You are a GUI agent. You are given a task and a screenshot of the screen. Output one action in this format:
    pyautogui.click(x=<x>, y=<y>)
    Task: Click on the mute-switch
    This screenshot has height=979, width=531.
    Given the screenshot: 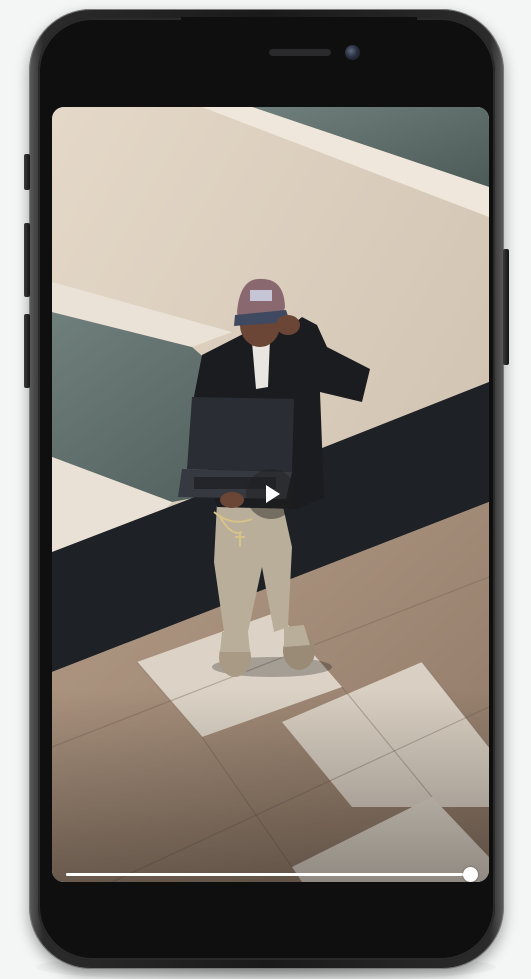 What is the action you would take?
    pyautogui.click(x=27, y=172)
    